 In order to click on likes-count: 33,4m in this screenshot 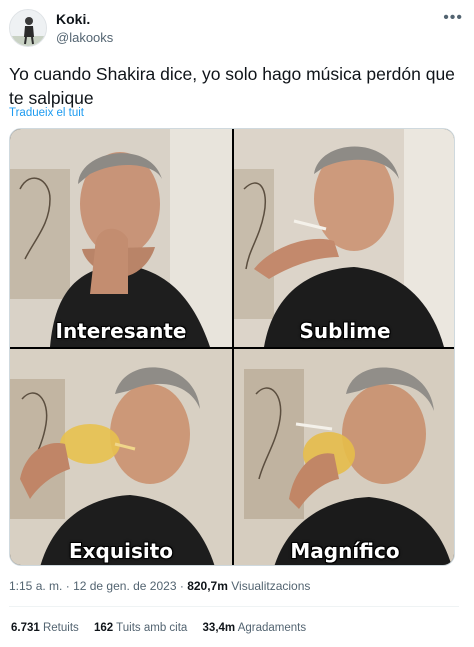, I will do `click(219, 628)`.